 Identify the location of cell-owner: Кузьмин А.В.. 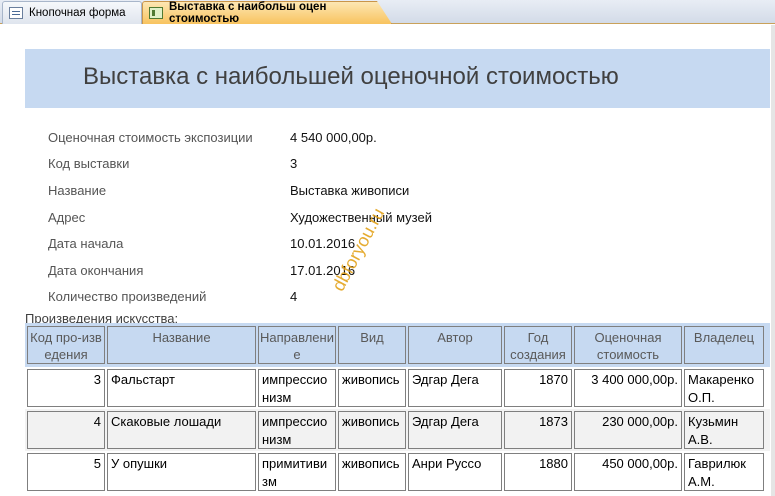
(724, 430).